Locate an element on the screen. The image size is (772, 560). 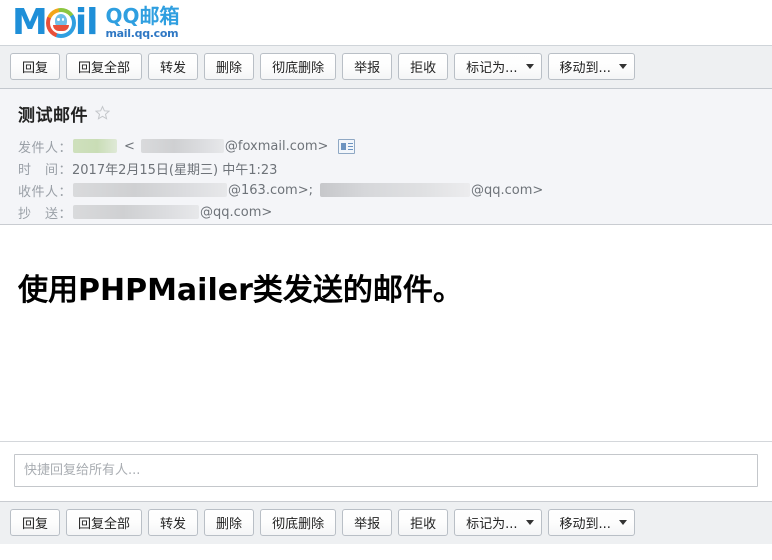
to-value: @163.com>; @qq.com> is located at coordinates (307, 190).